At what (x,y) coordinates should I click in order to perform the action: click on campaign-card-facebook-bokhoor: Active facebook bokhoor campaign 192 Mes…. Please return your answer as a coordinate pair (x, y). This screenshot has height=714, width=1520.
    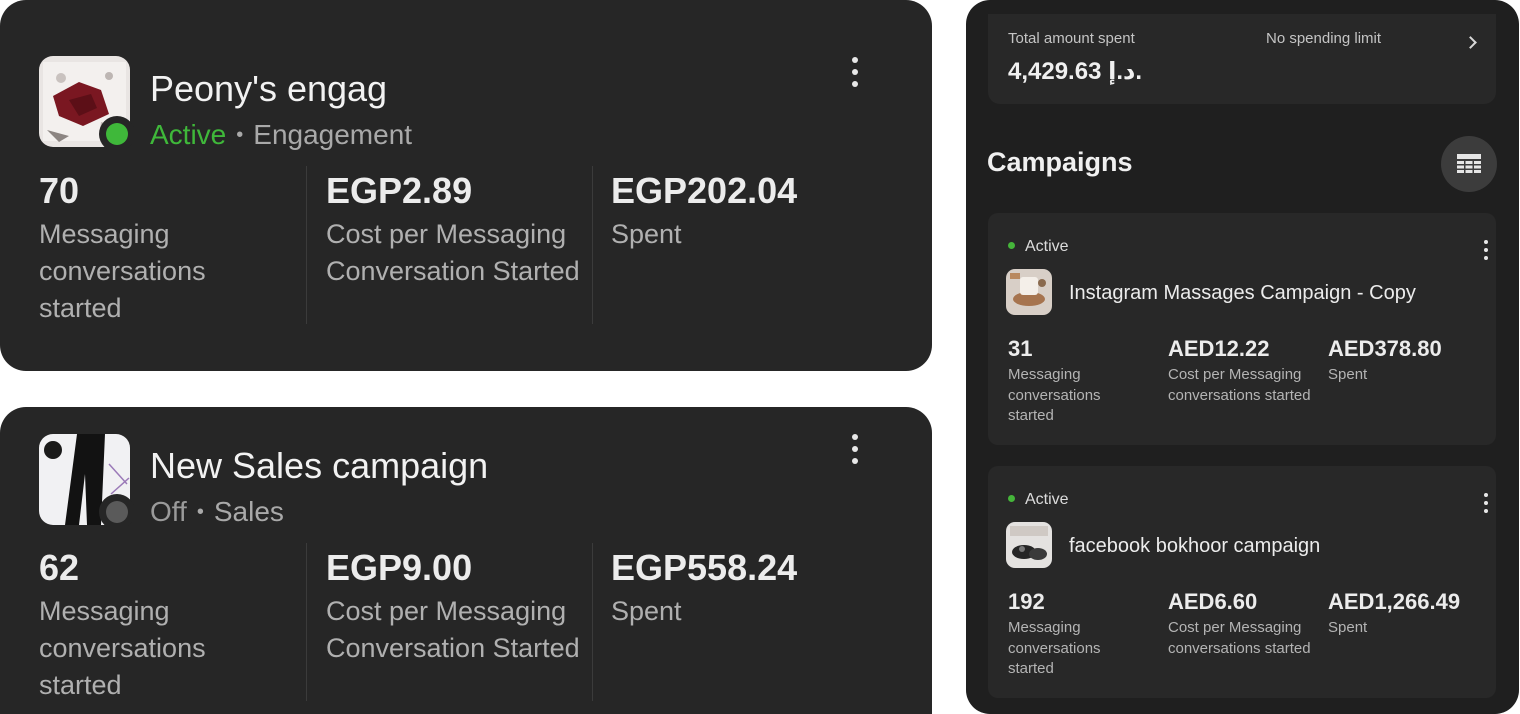
    Looking at the image, I should click on (1242, 582).